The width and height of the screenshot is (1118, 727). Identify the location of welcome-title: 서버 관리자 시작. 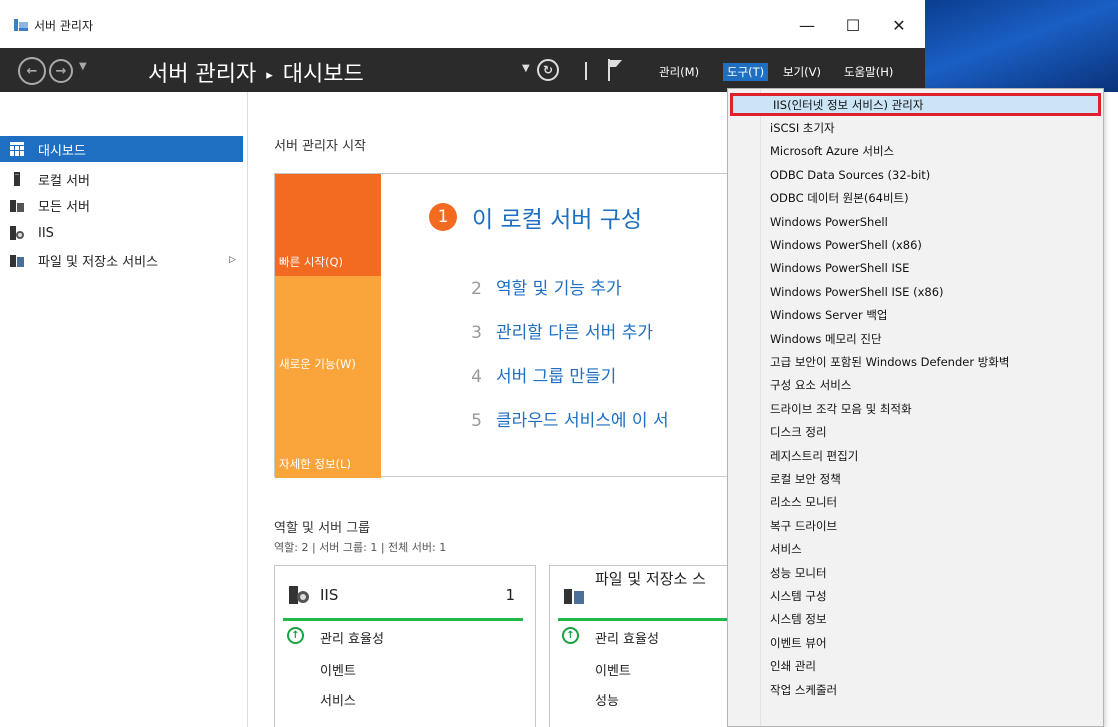
(320, 146).